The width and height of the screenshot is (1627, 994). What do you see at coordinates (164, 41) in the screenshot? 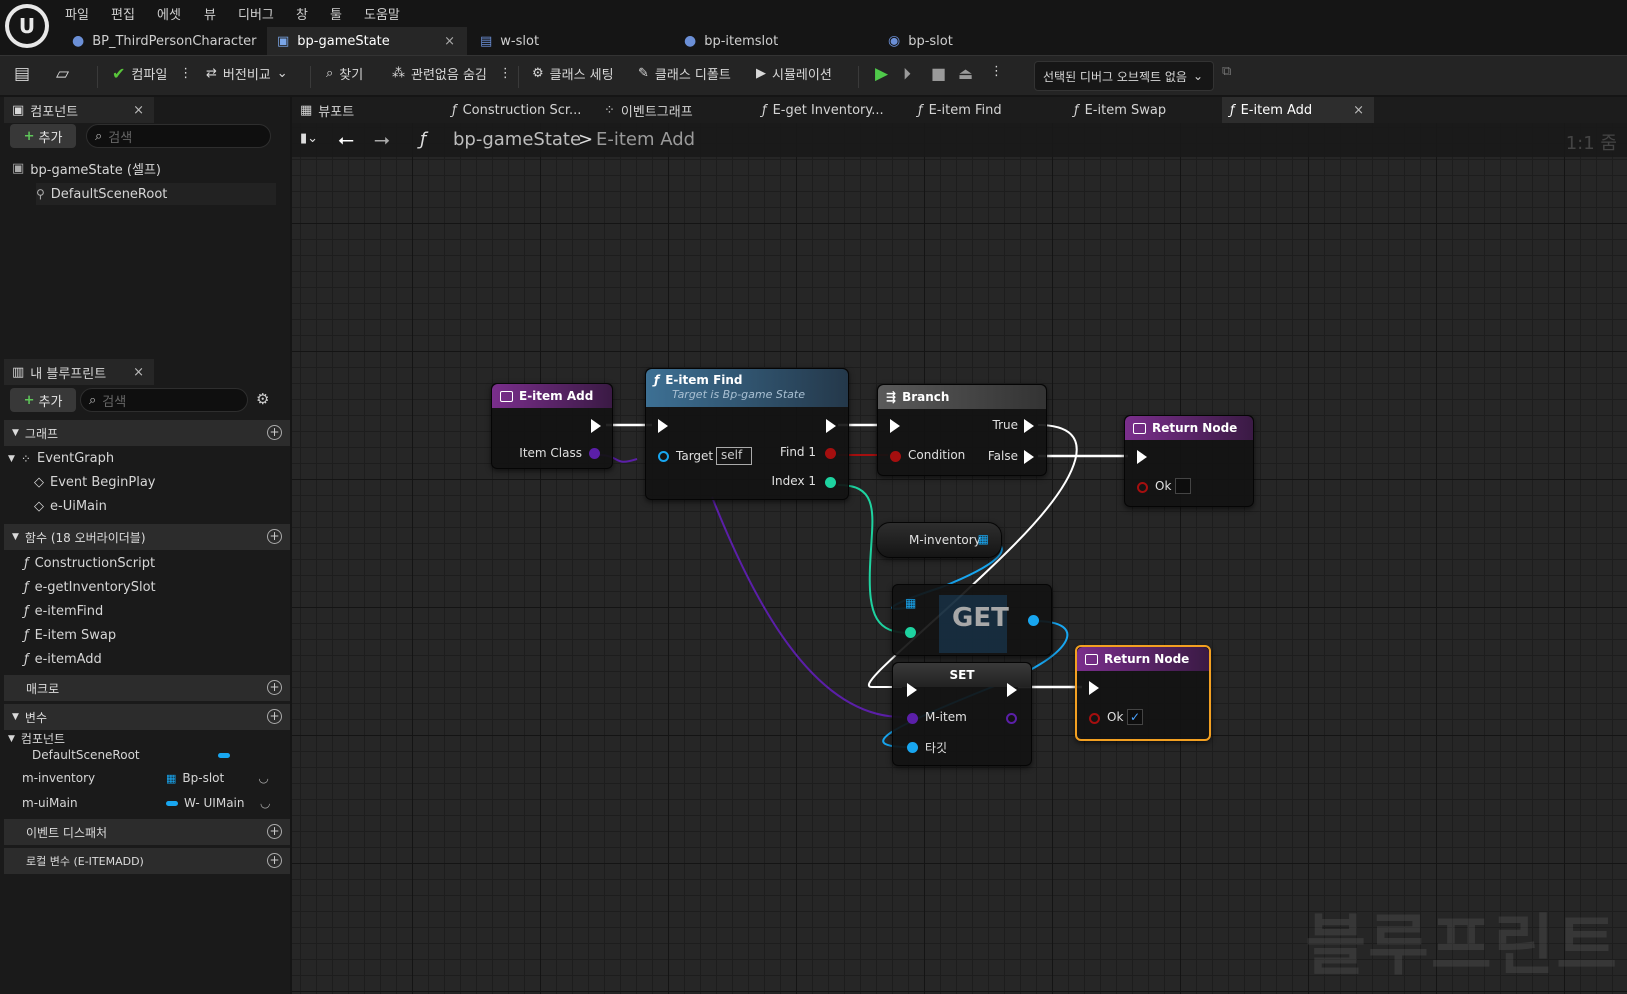
I see `doc-tab-bp-thirdpersoncharacter: ● BP_ThirdPersonCharacter` at bounding box center [164, 41].